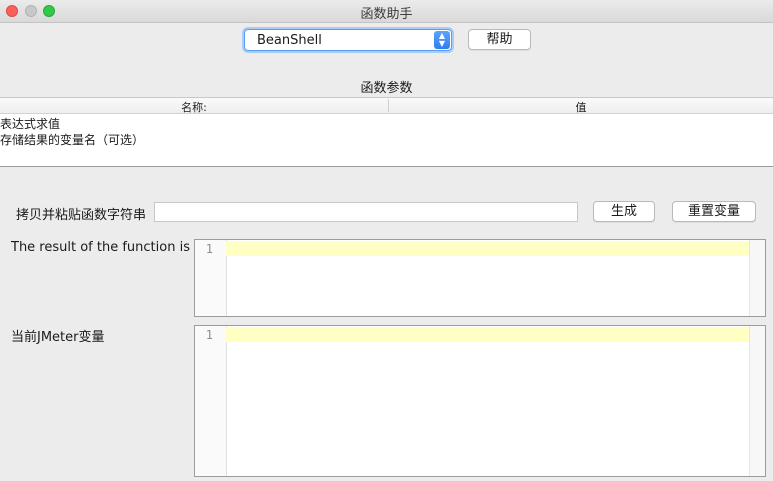 This screenshot has height=481, width=773. What do you see at coordinates (581, 107) in the screenshot?
I see `column-header-value: 值` at bounding box center [581, 107].